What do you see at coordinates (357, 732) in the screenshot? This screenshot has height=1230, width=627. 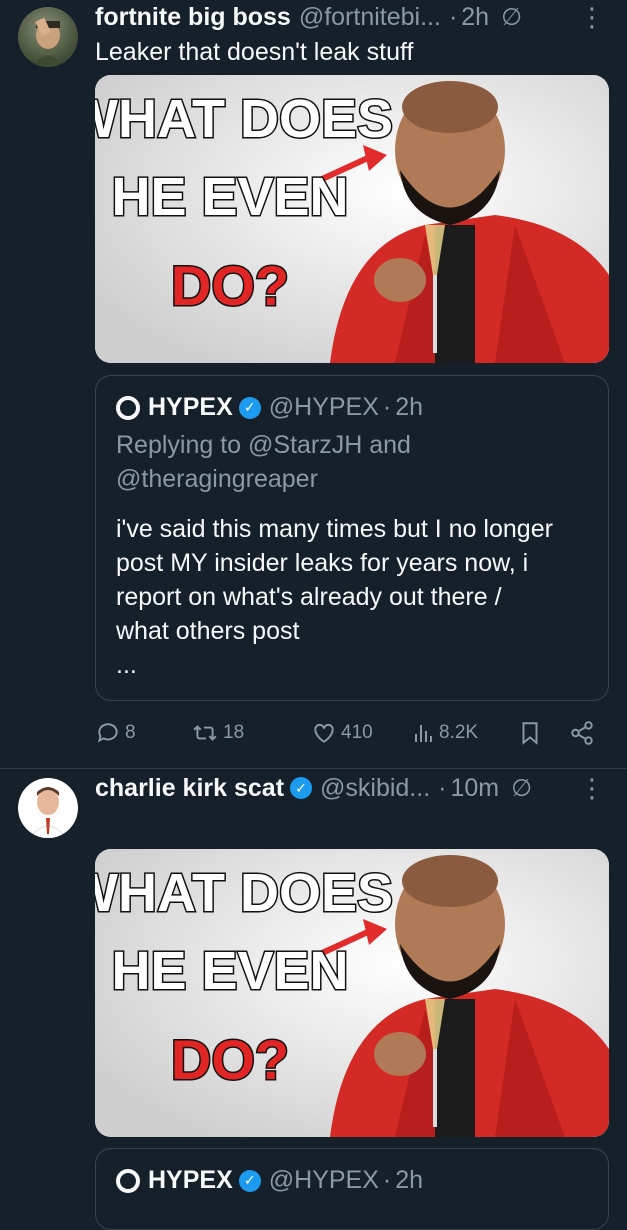 I see `like-count: 410` at bounding box center [357, 732].